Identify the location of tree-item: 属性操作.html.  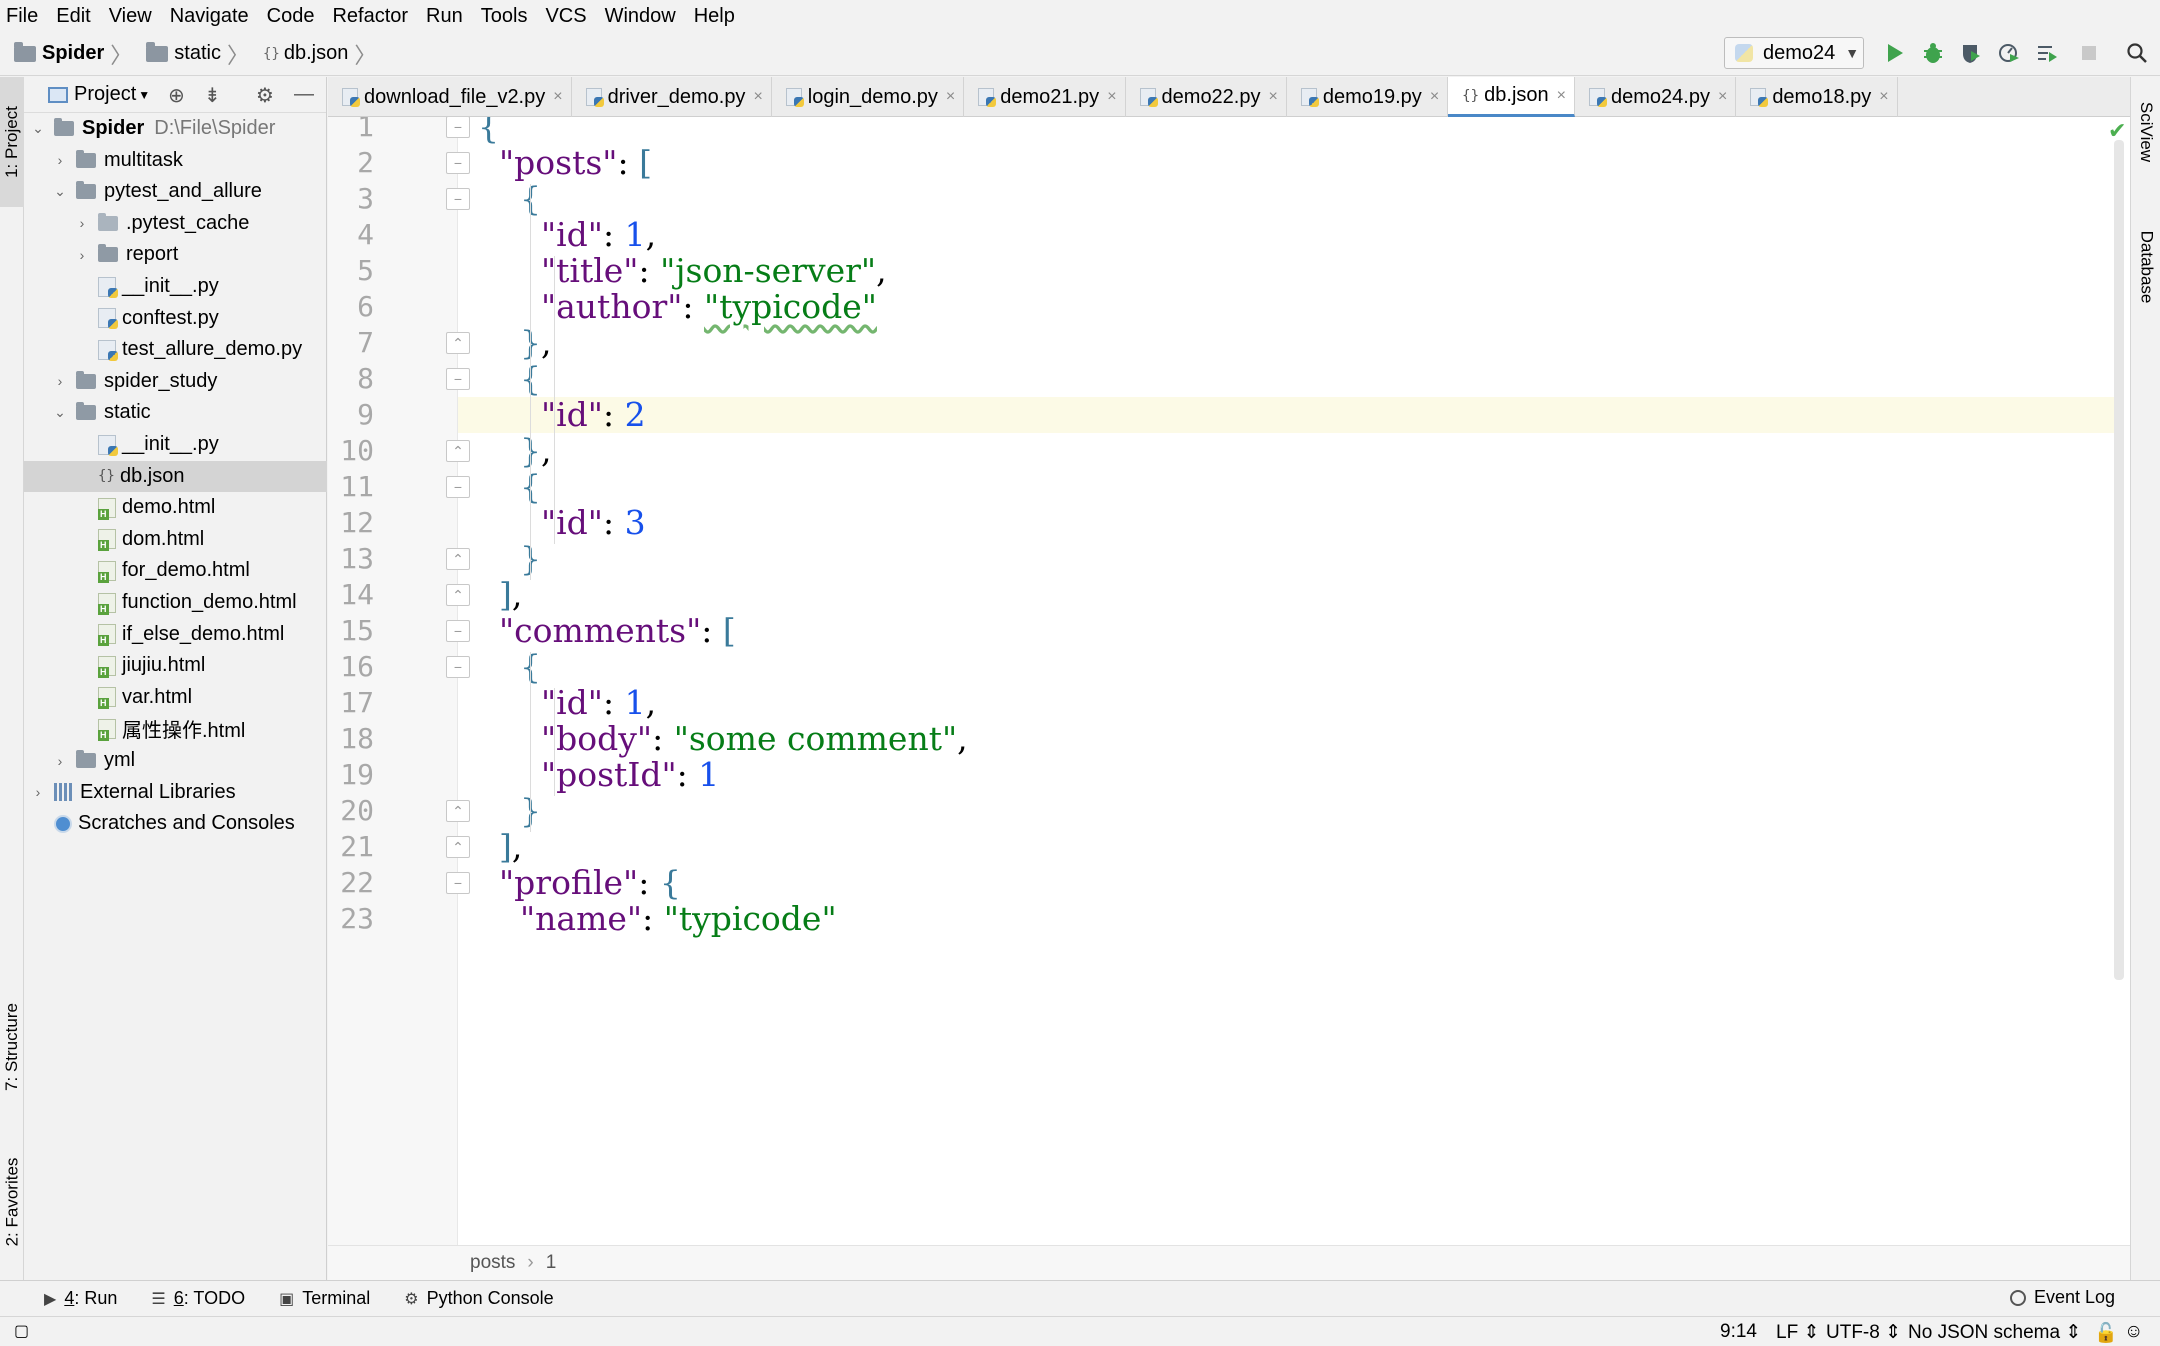
(175, 728).